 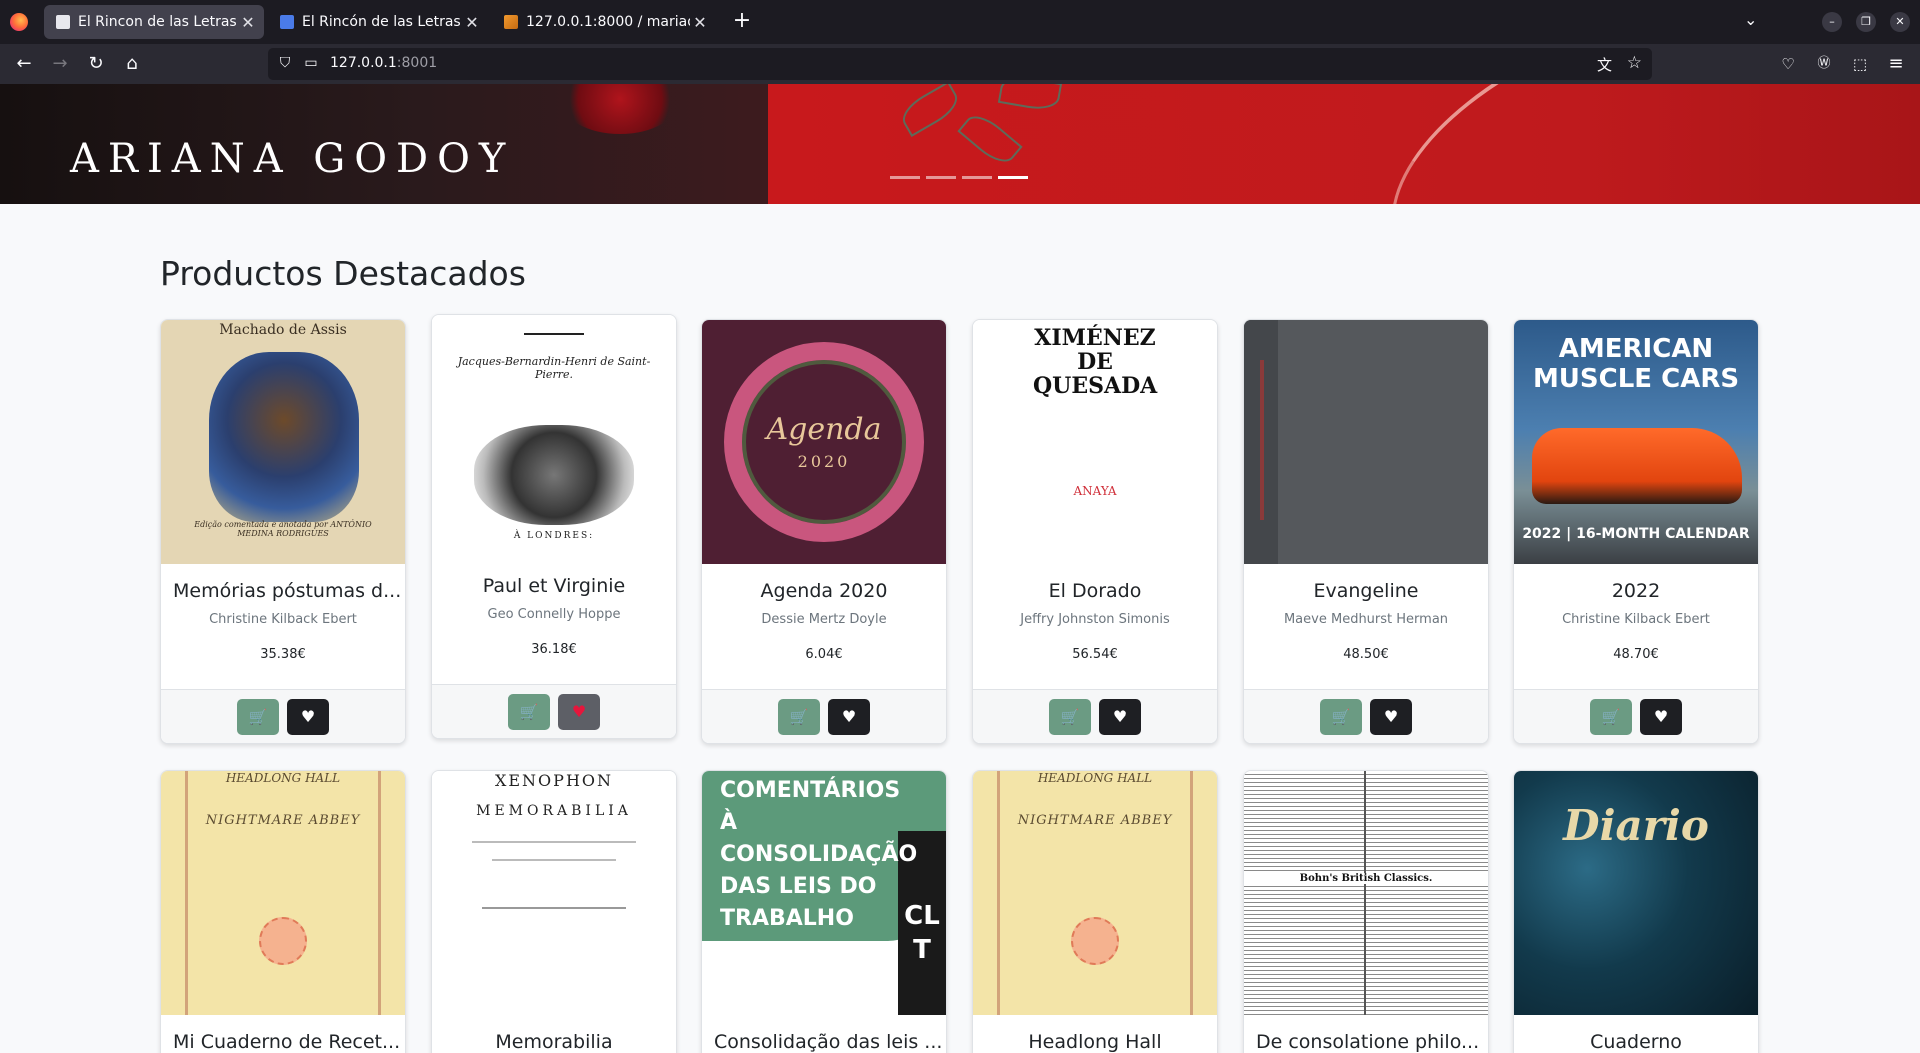 What do you see at coordinates (285, 64) in the screenshot?
I see `tracking-shield-icon: ⛉` at bounding box center [285, 64].